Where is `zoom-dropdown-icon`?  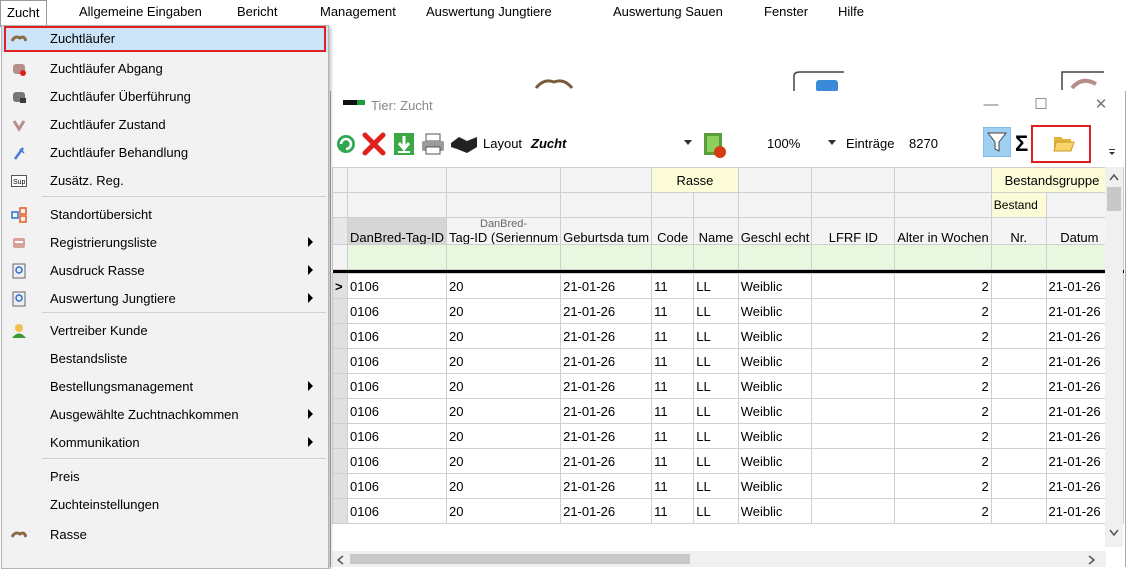
zoom-dropdown-icon is located at coordinates (832, 143).